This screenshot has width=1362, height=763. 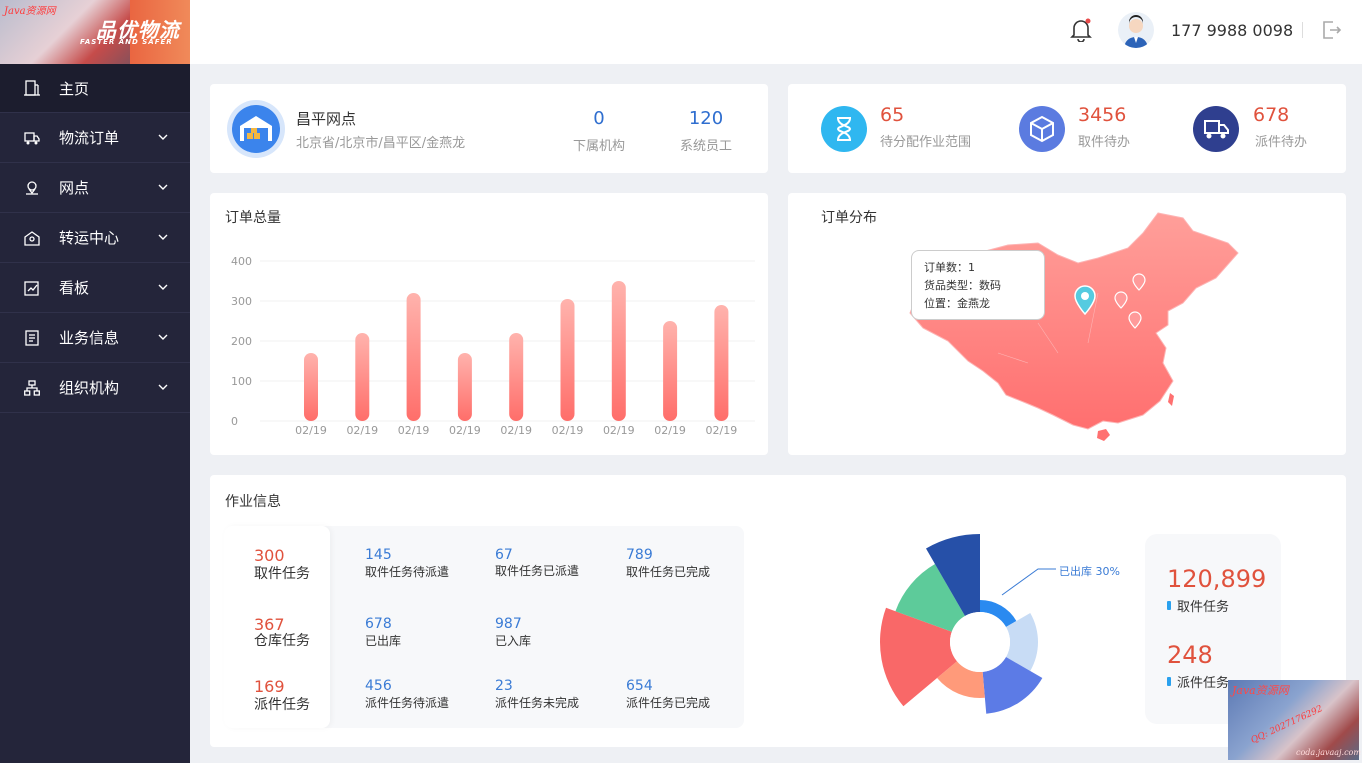 What do you see at coordinates (1089, 571) in the screenshot?
I see `rose-callout-label: 已出库 30%` at bounding box center [1089, 571].